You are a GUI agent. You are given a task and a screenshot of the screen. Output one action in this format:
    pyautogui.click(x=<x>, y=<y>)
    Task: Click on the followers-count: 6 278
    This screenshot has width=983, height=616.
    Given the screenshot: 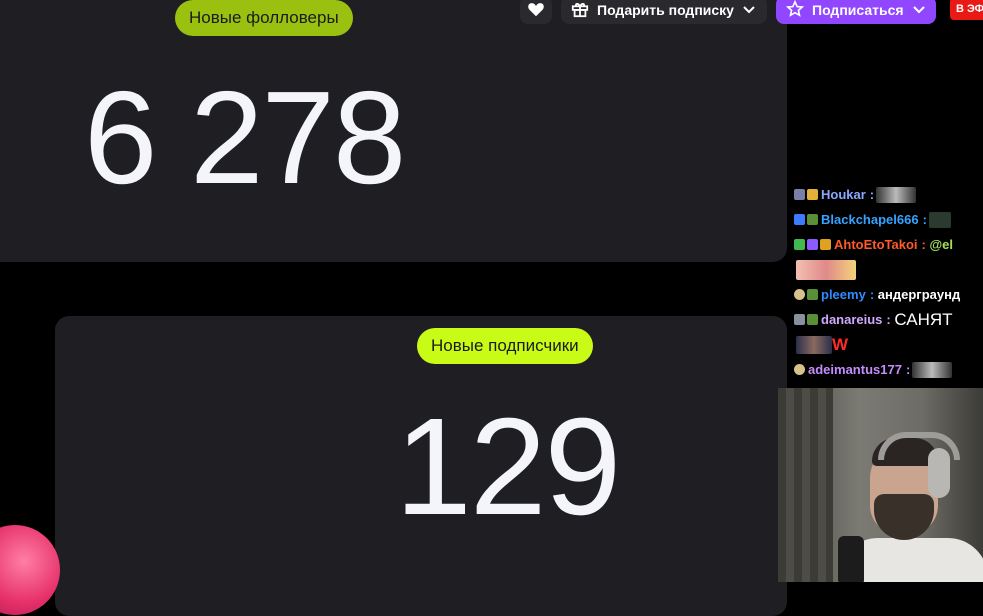 What is the action you would take?
    pyautogui.click(x=245, y=137)
    